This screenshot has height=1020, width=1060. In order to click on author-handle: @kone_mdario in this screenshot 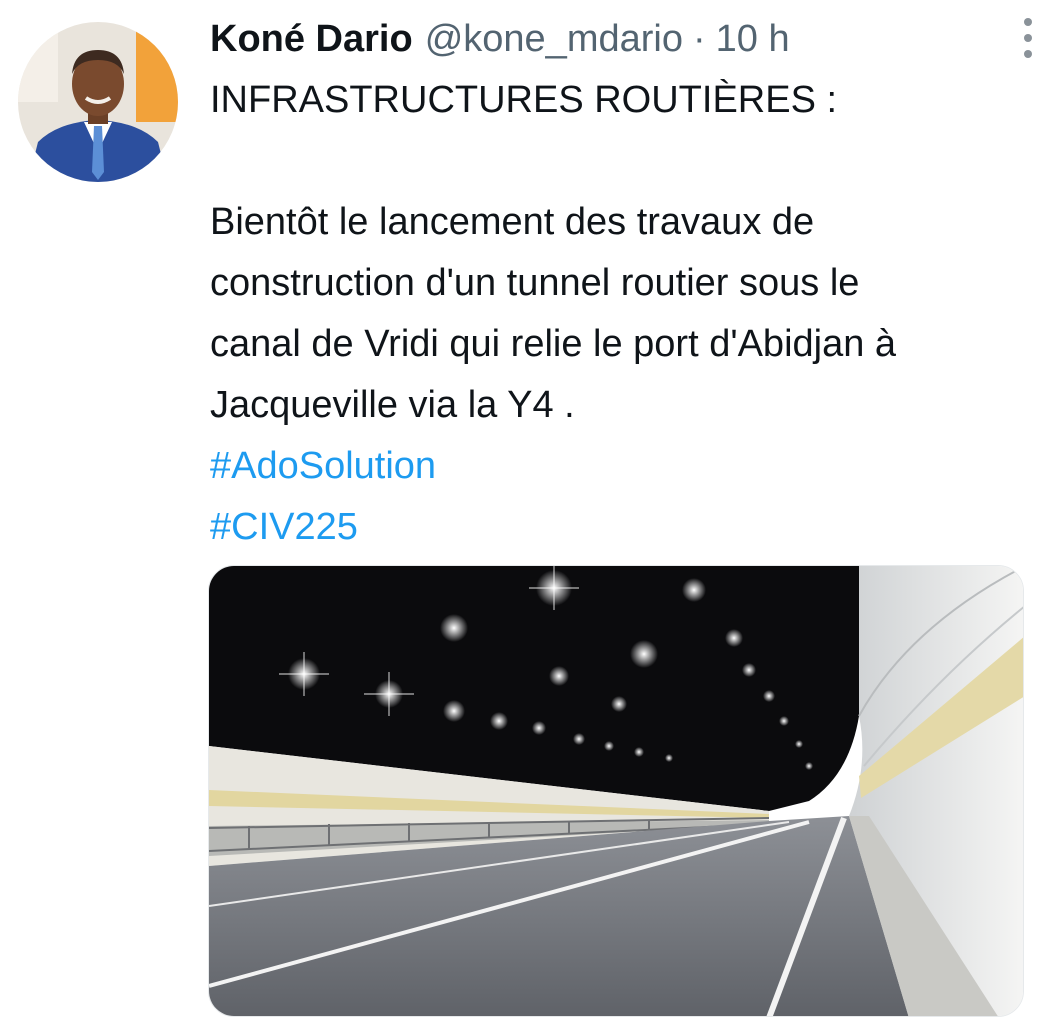, I will do `click(554, 39)`.